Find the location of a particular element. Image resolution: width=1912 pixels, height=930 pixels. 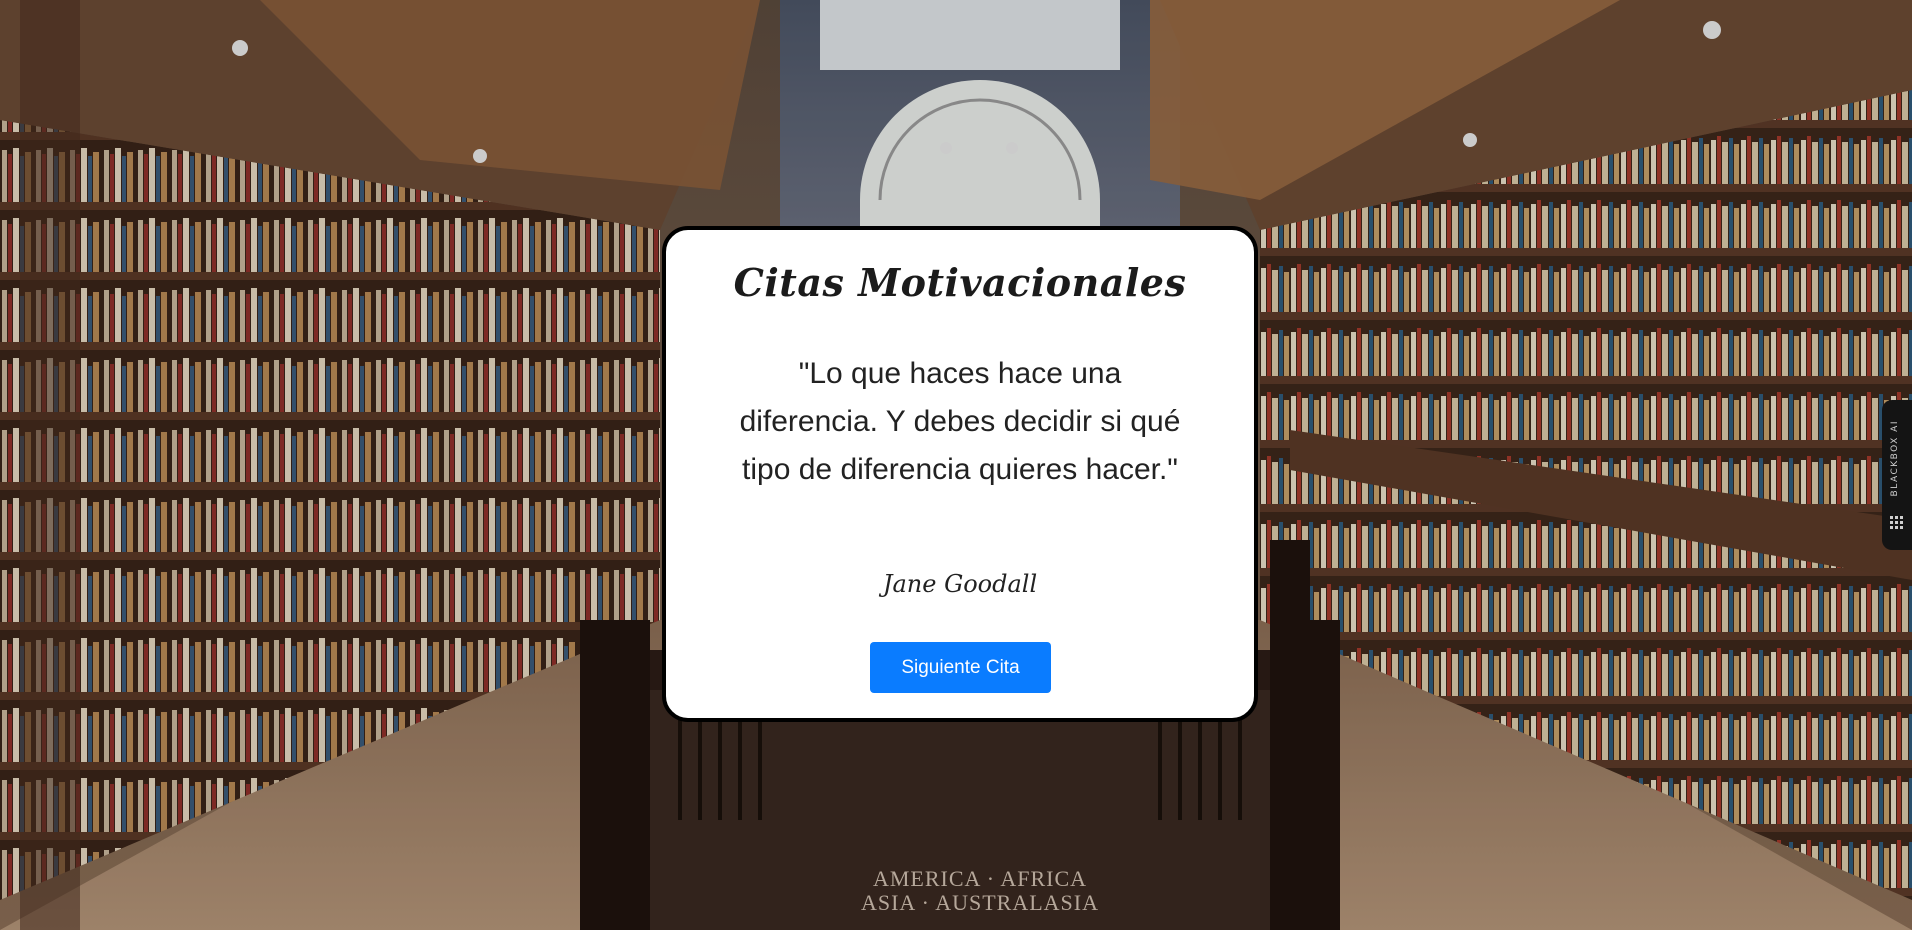

floor-sign-line-2: ASIA · AUSTRALASIA is located at coordinates (980, 902).